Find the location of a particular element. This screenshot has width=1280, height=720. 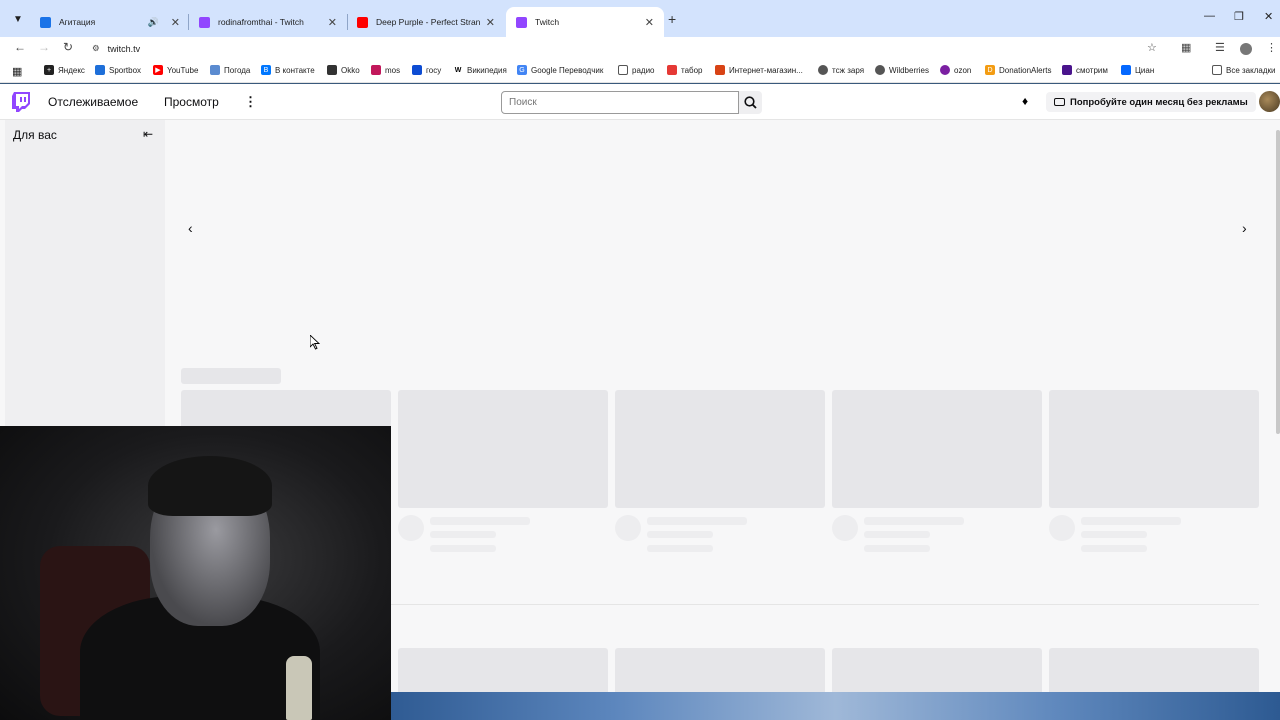

bookmark-tabor: табор is located at coordinates (685, 70).